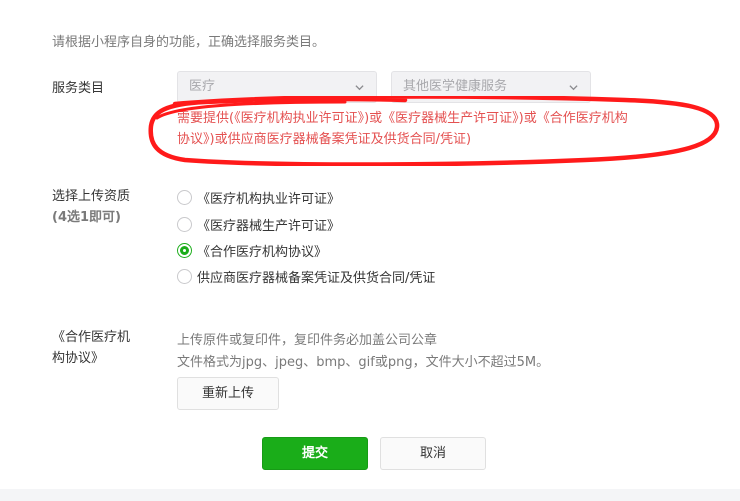 This screenshot has height=501, width=740. I want to click on qualification-title: 选择上传资质, so click(91, 196).